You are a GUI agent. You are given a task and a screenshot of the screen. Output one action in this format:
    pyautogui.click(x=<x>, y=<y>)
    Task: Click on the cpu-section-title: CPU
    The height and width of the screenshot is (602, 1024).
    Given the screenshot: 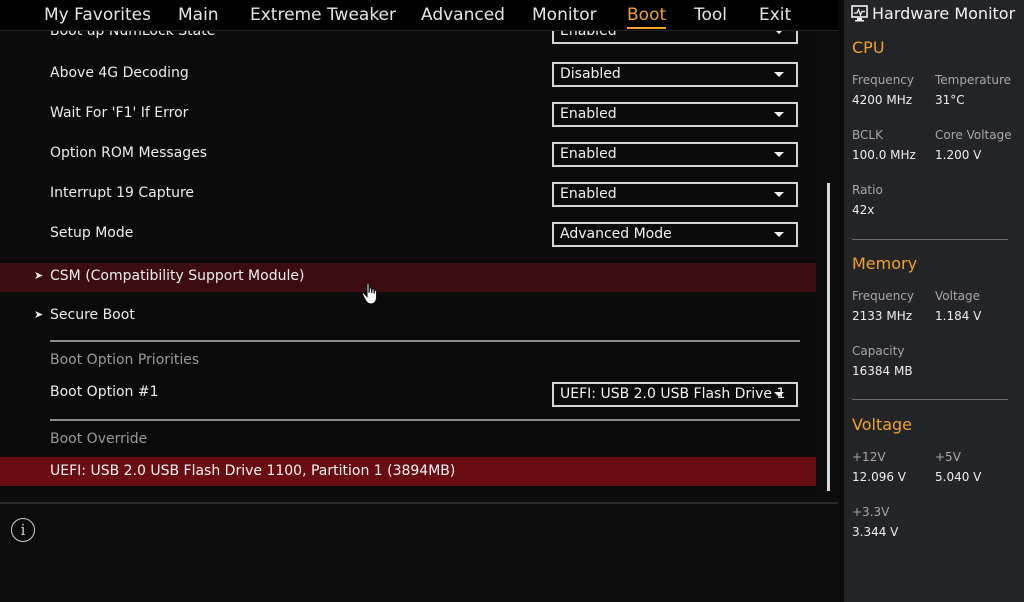 What is the action you would take?
    pyautogui.click(x=868, y=47)
    